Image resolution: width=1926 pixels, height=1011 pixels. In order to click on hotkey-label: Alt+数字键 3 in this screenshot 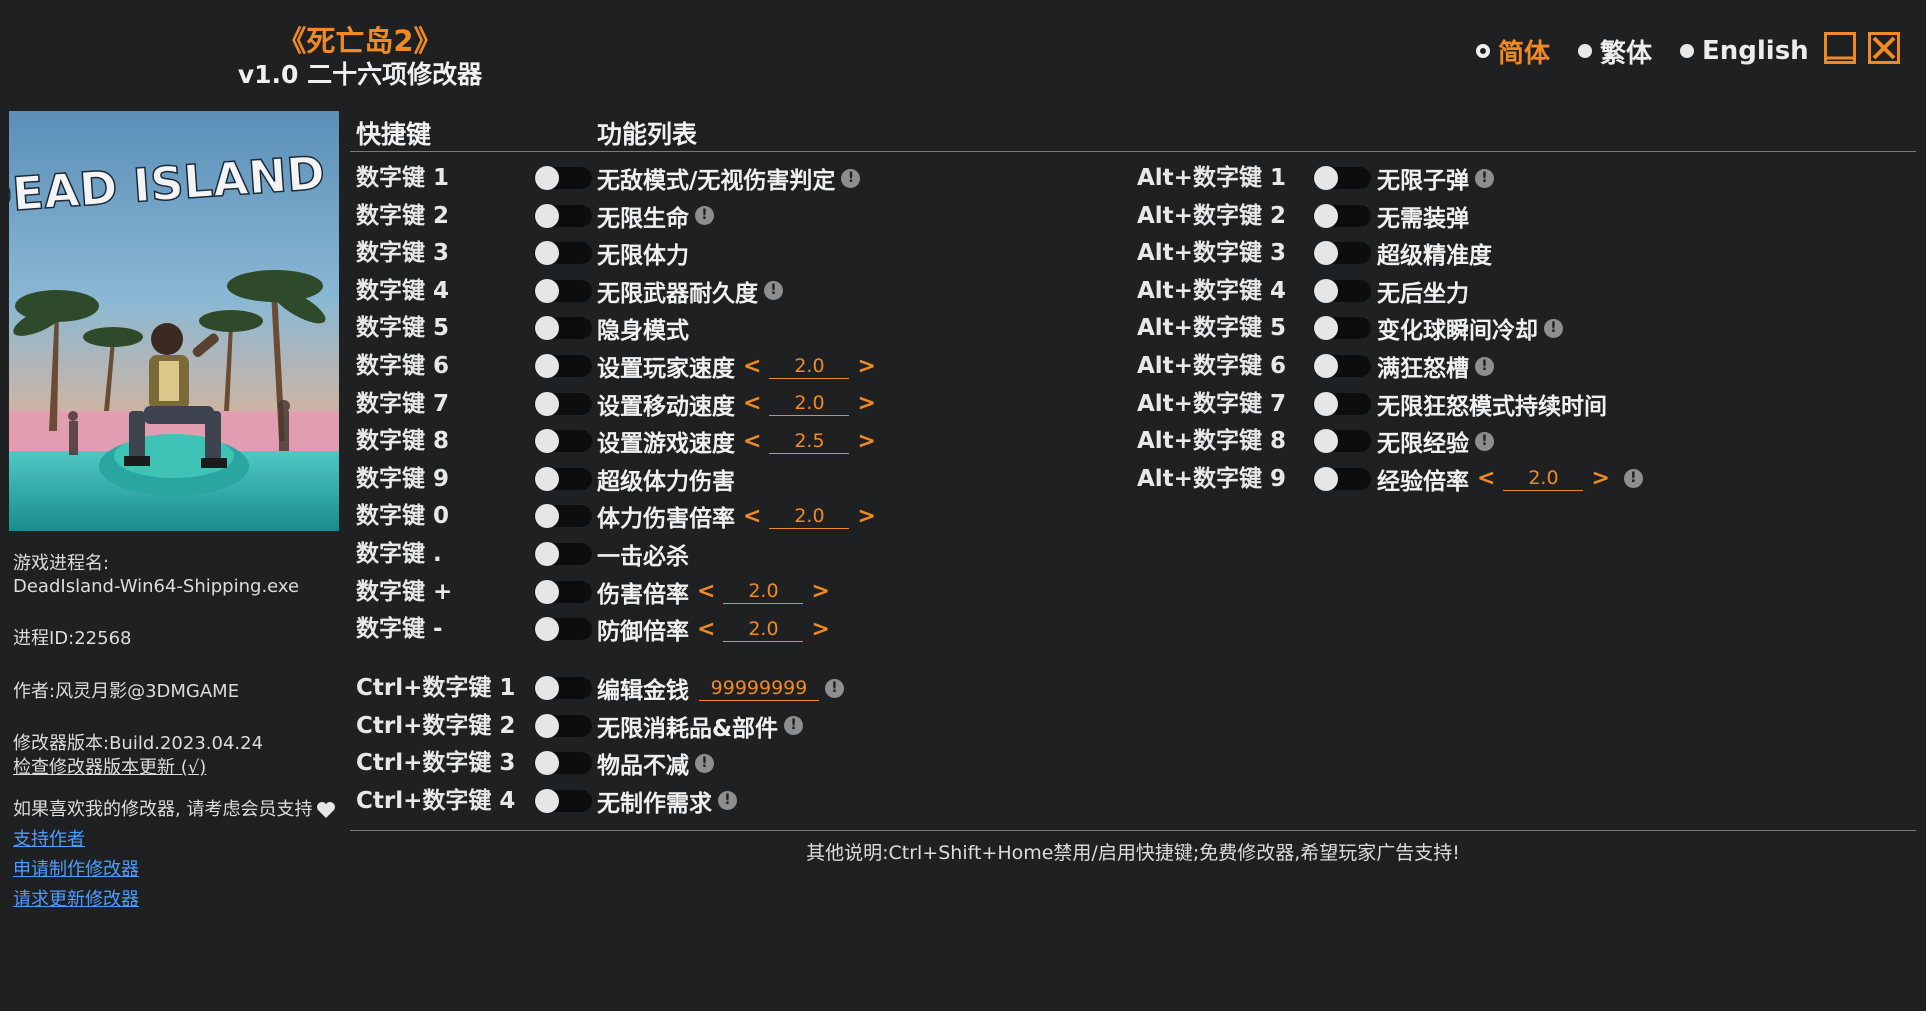, I will do `click(1211, 253)`.